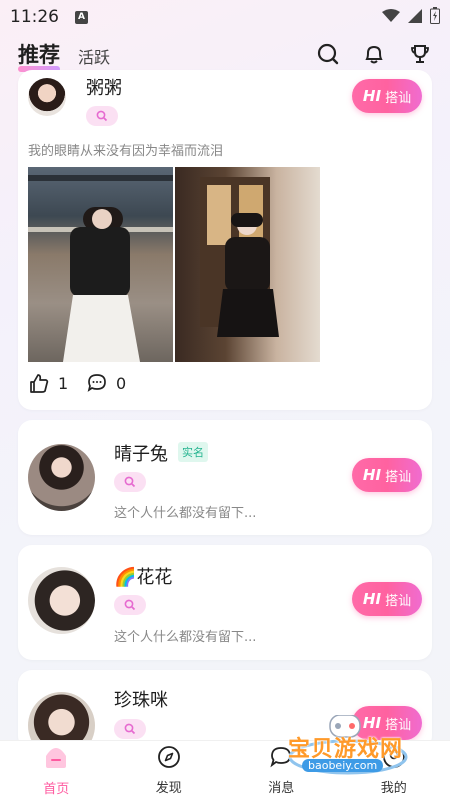  Describe the element at coordinates (415, 17) in the screenshot. I see `signal-icon` at that location.